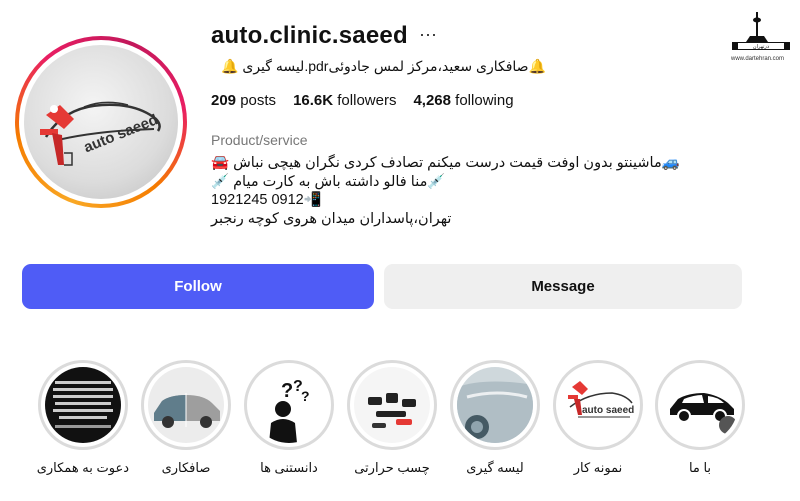  What do you see at coordinates (392, 467) in the screenshot?
I see `highlight-label: چسب حرارتی` at bounding box center [392, 467].